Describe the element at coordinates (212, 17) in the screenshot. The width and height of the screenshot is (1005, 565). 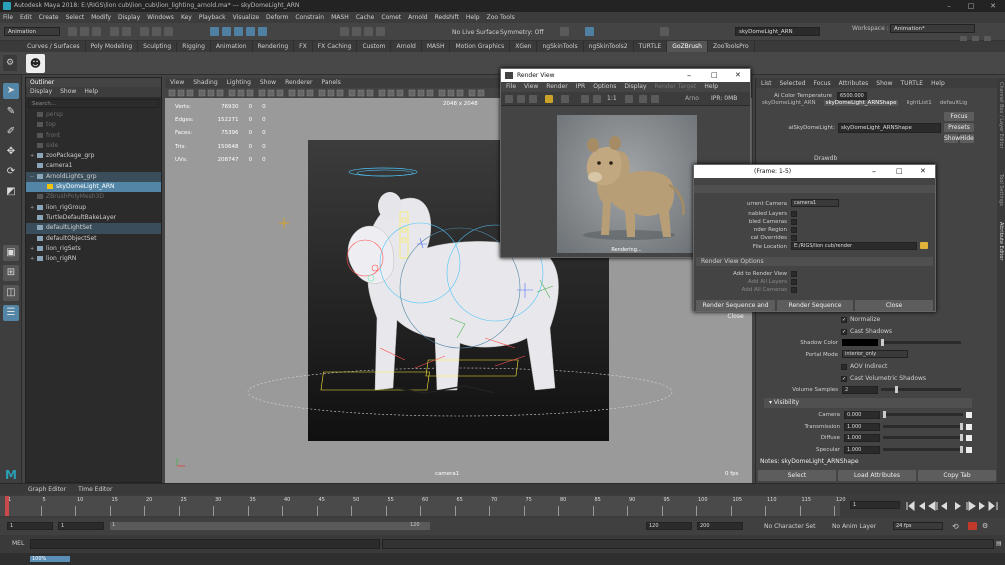
I see `menu-playback: Playback` at that location.